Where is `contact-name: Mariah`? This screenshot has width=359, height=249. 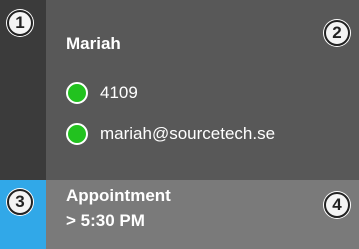 contact-name: Mariah is located at coordinates (93, 44).